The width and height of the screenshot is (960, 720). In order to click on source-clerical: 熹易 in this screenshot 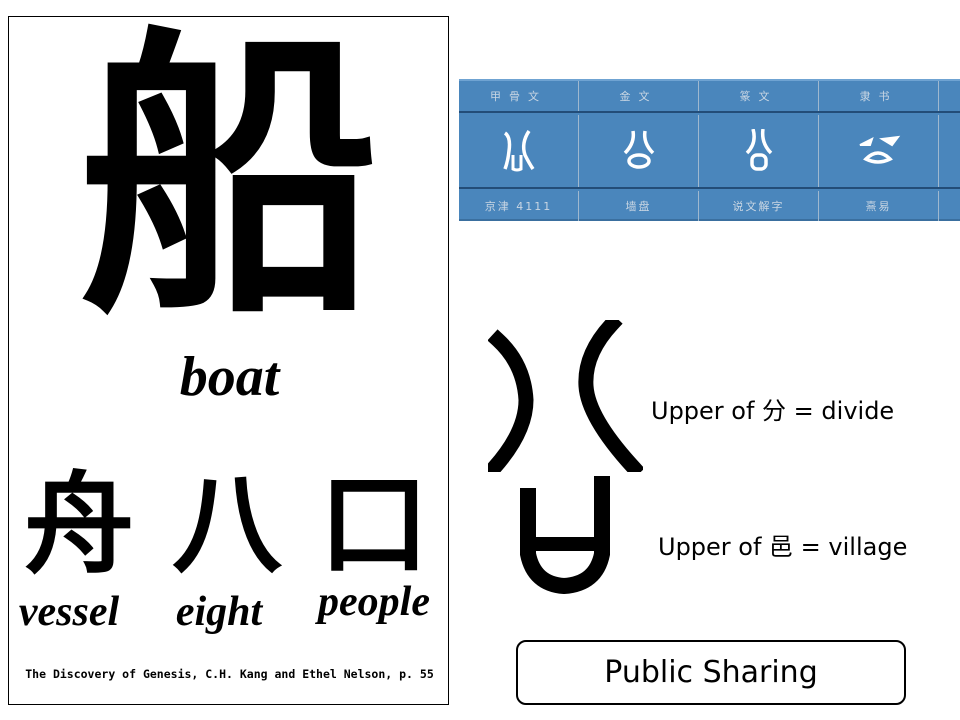, I will do `click(879, 206)`.